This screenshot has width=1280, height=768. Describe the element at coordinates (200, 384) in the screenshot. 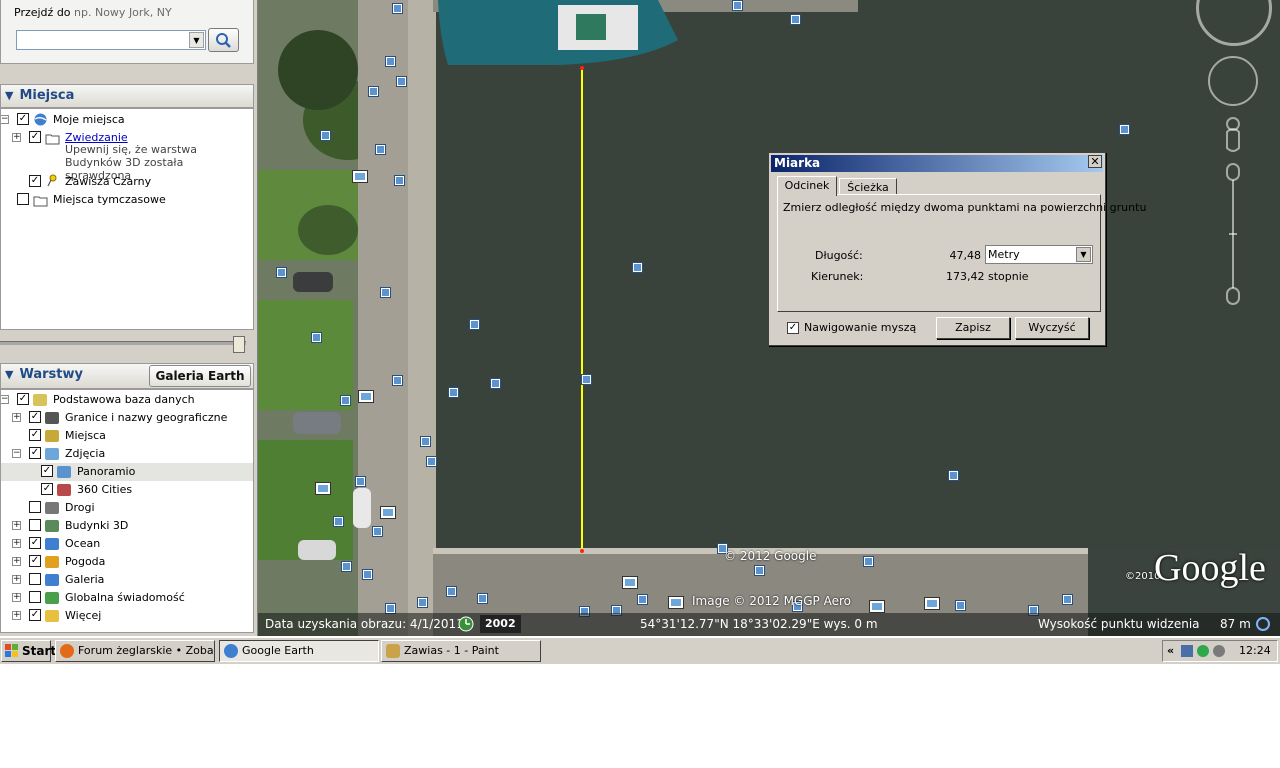

I see `earth-gallery-button: Galeria Earth ››` at that location.